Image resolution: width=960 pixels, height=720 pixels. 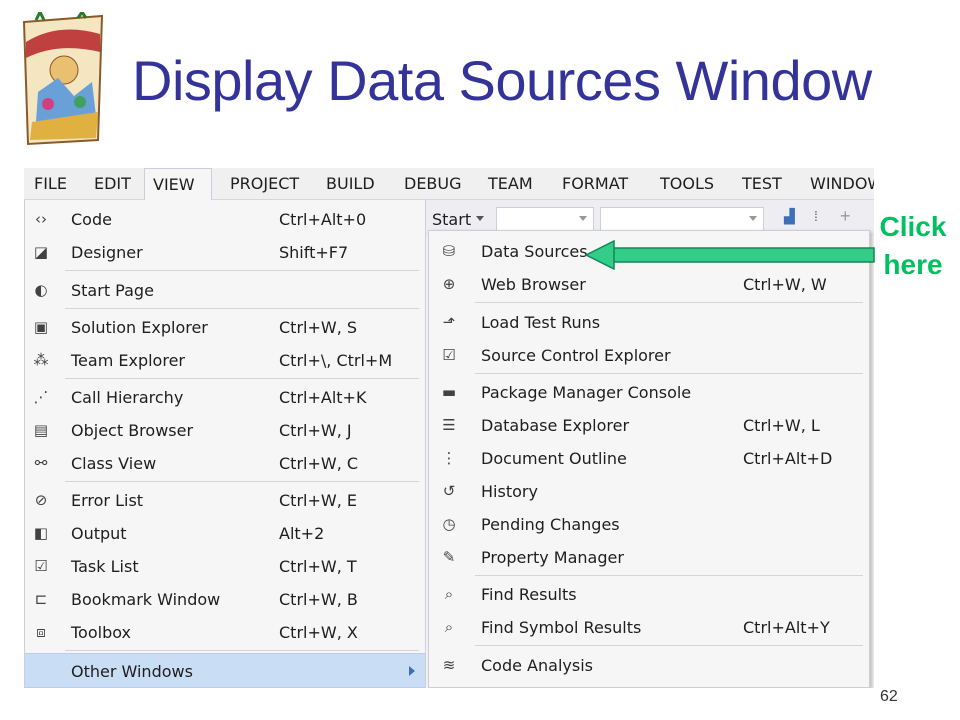 What do you see at coordinates (649, 491) in the screenshot?
I see `menu-item-history: ↺ History` at bounding box center [649, 491].